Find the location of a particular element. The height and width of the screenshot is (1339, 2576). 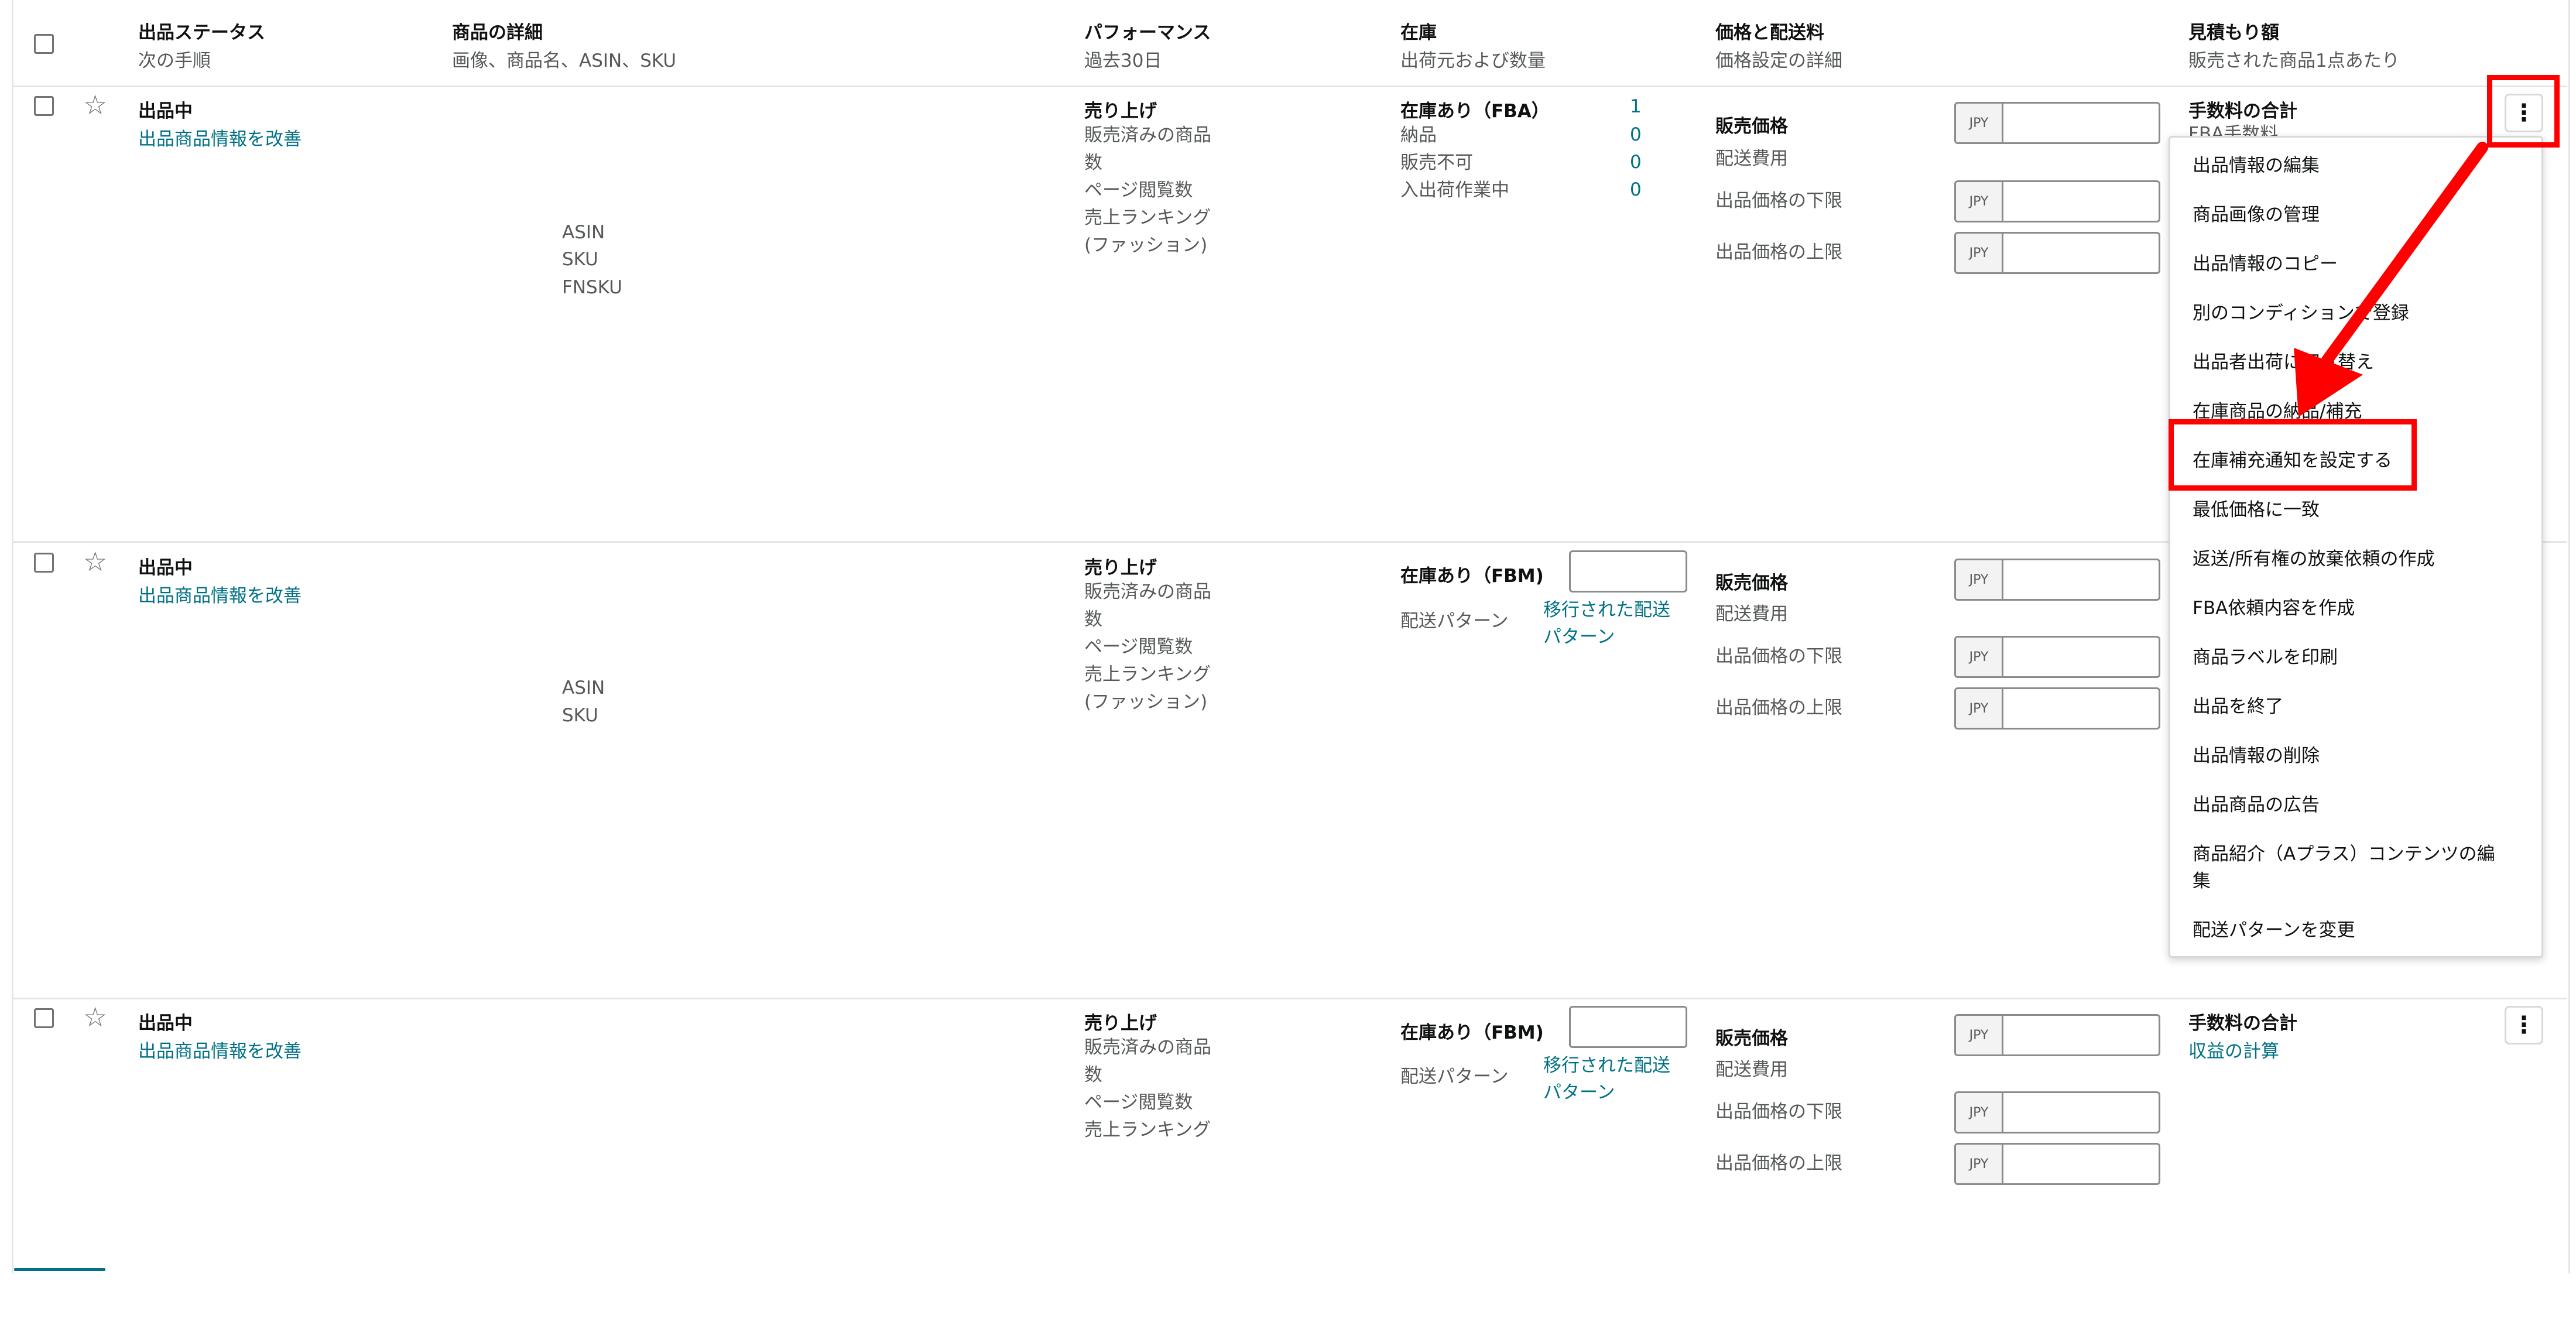

inventory-label: 納品 is located at coordinates (1418, 135).